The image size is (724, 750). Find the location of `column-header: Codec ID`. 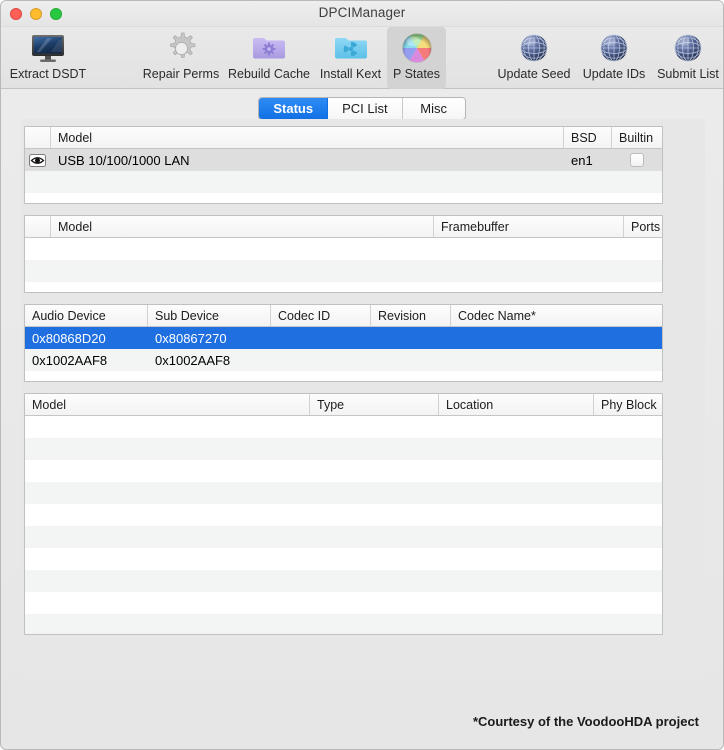

column-header: Codec ID is located at coordinates (321, 315).